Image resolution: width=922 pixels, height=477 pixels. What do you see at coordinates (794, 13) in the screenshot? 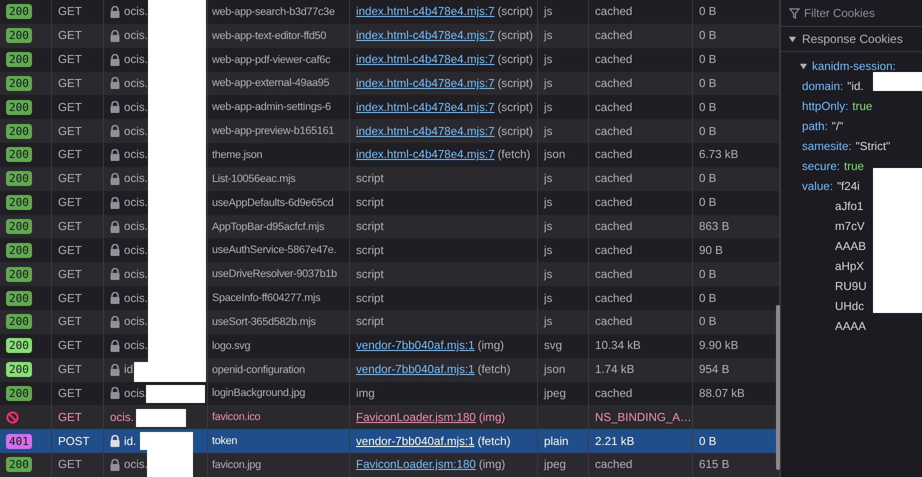
I see `filter-icon` at bounding box center [794, 13].